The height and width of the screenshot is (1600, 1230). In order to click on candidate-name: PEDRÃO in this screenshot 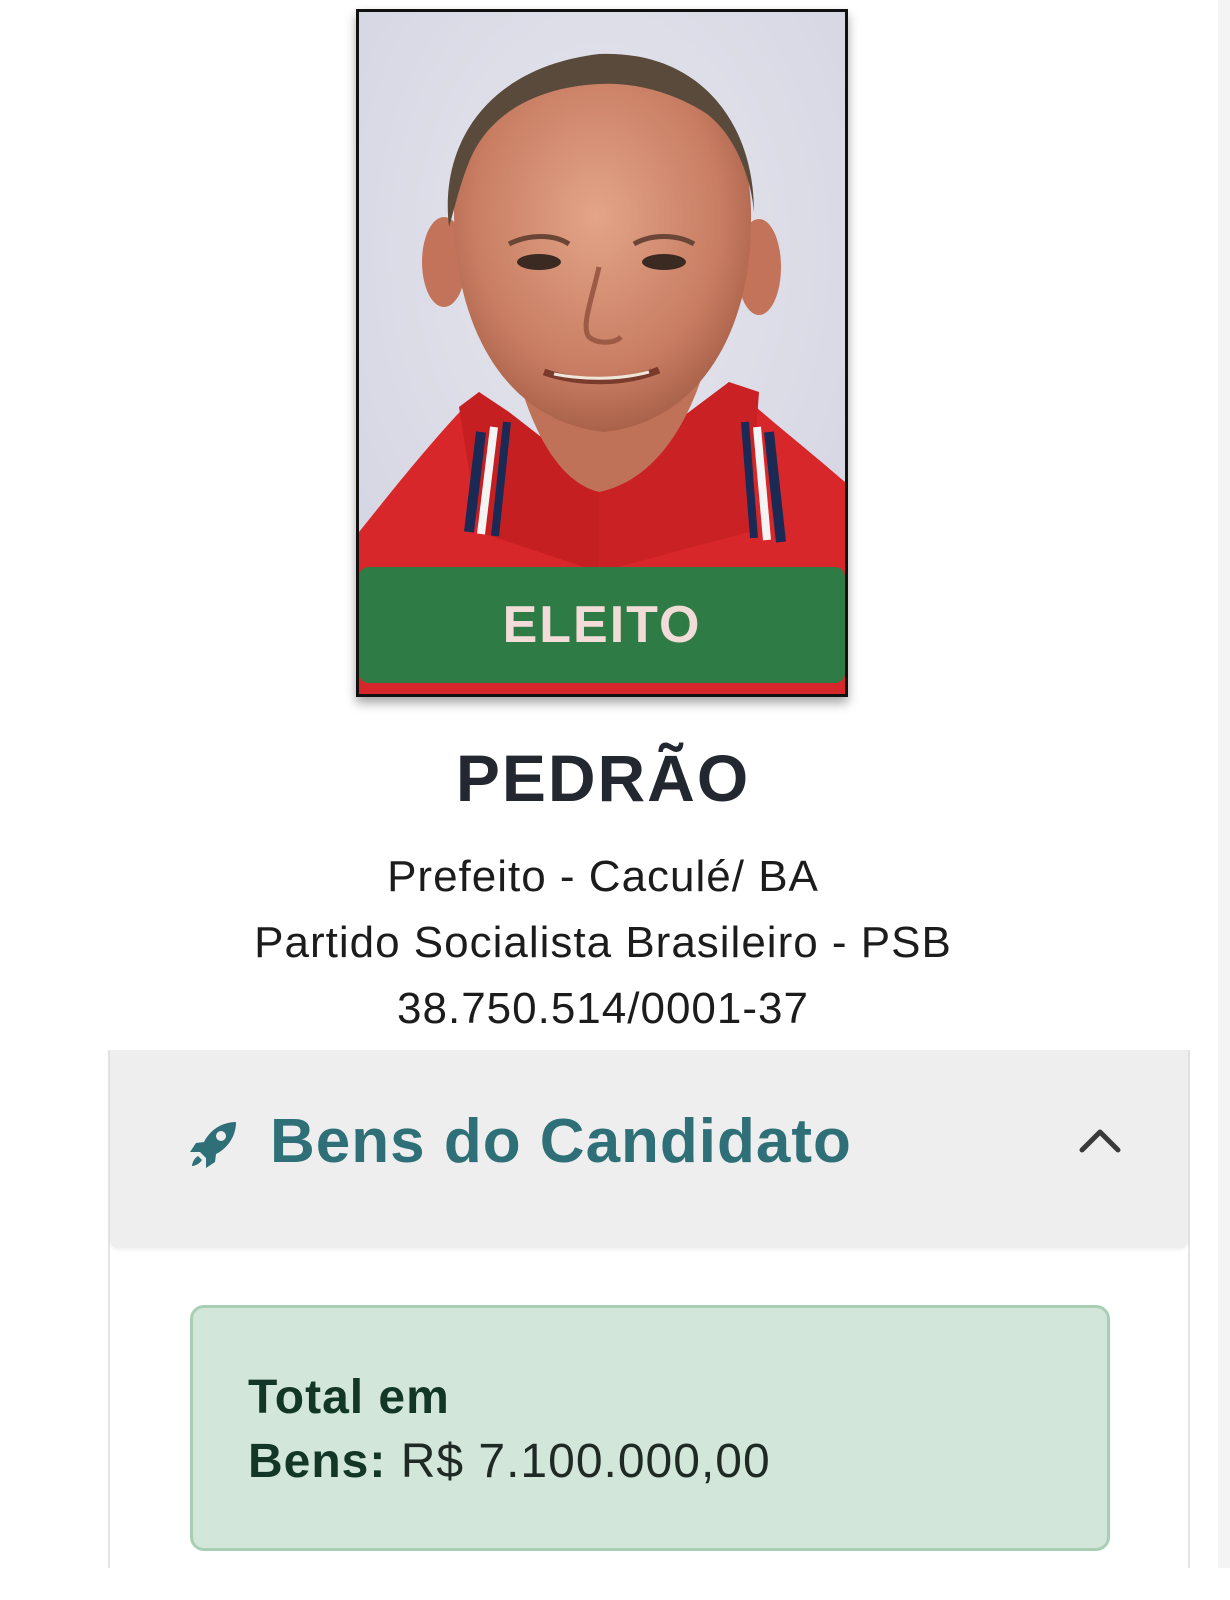, I will do `click(603, 778)`.